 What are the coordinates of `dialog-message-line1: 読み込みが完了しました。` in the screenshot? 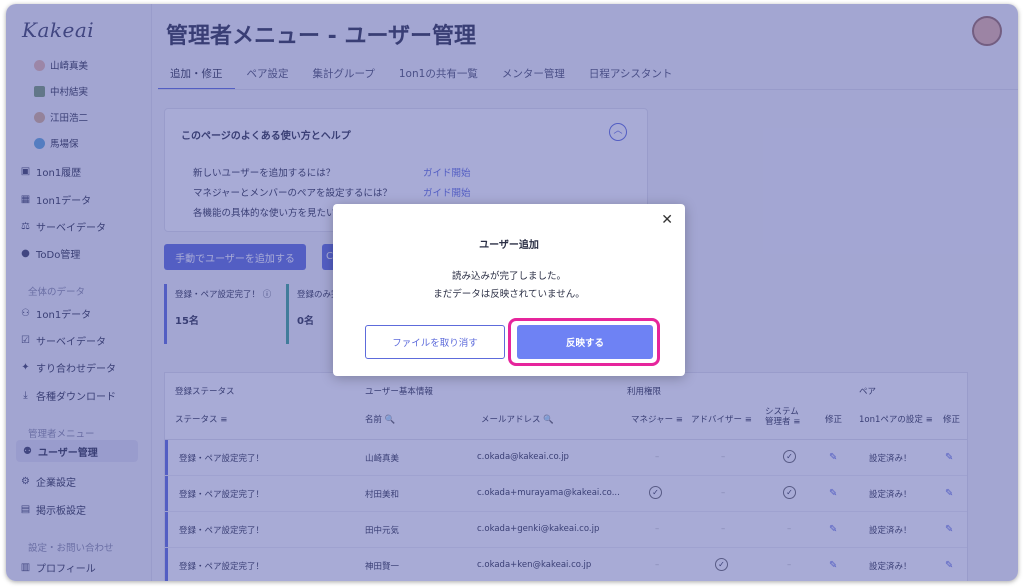 It's located at (508, 276).